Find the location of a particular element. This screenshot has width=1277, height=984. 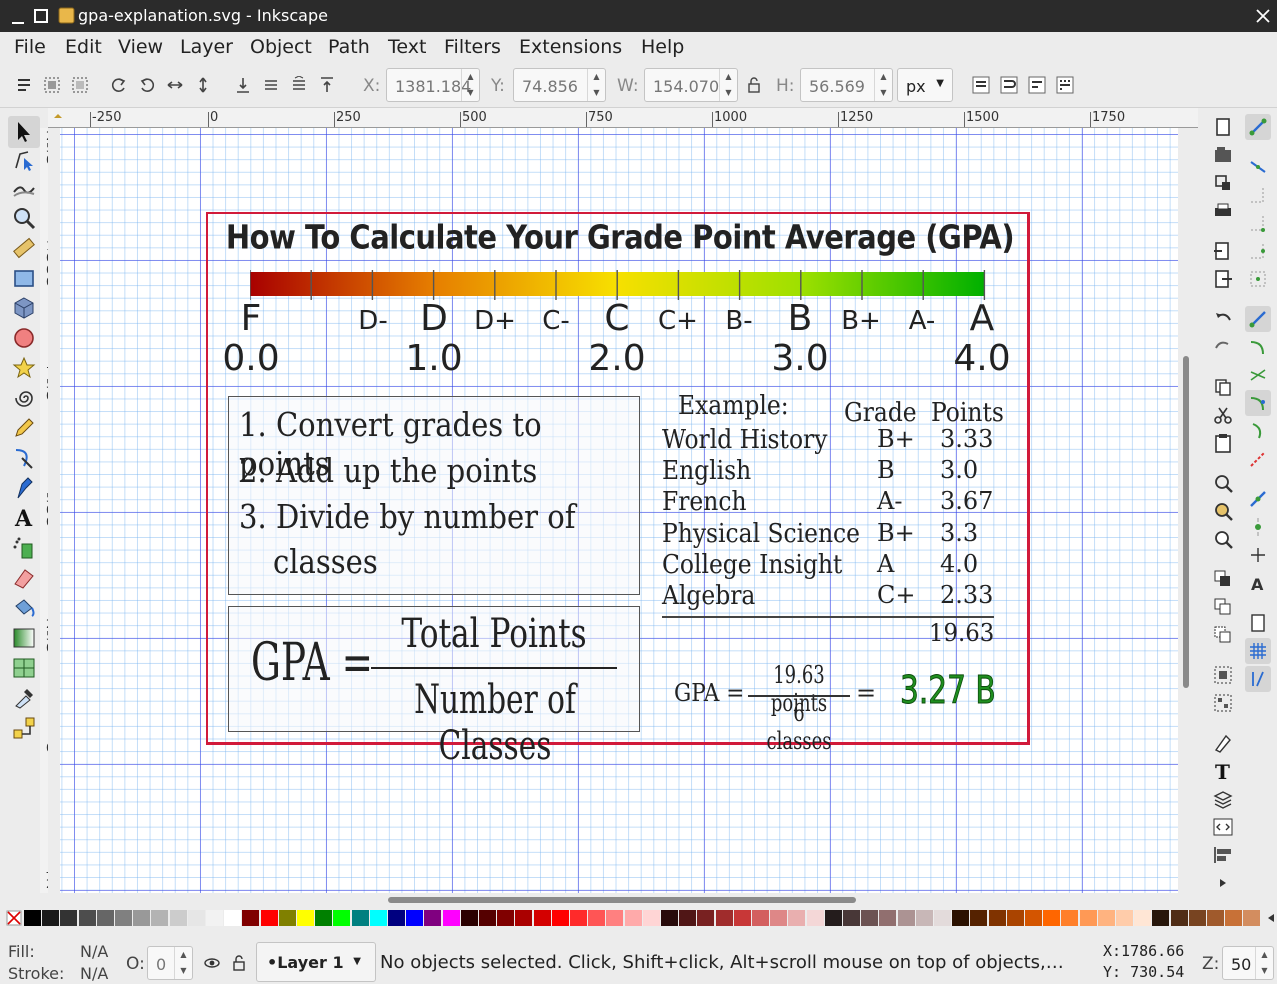

select-all-layers-icon is located at coordinates (52, 85).